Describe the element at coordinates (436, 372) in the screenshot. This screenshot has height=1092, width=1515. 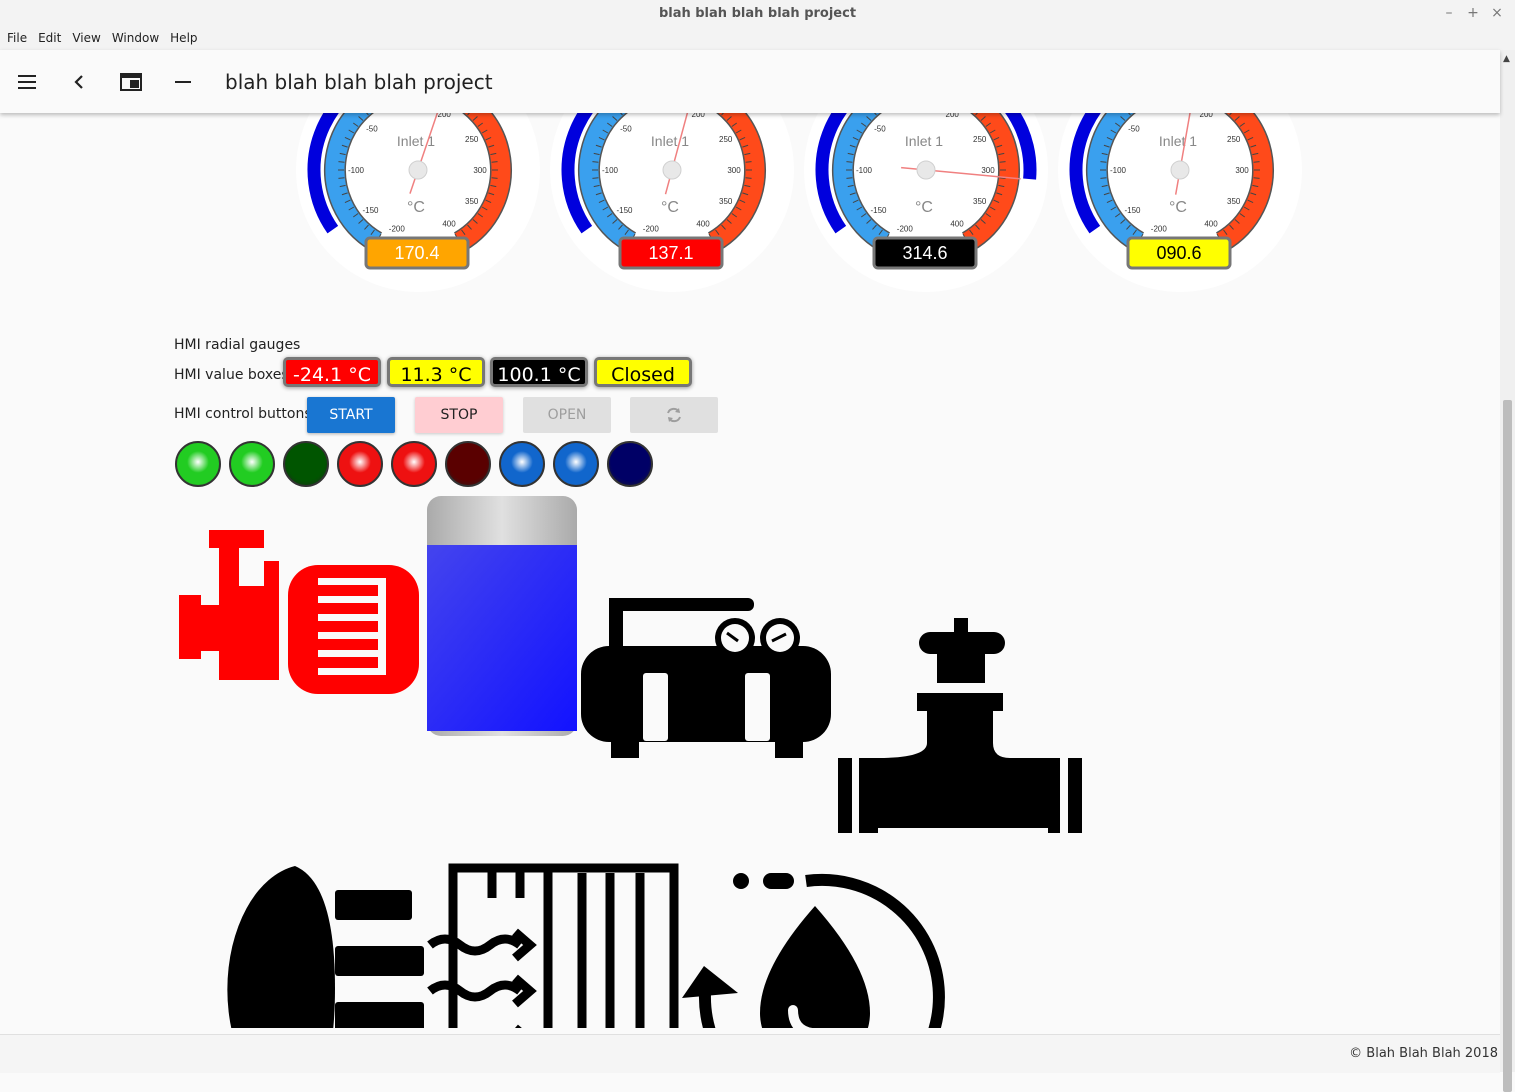
I see `value-box-temperature: 11.3 °C` at that location.